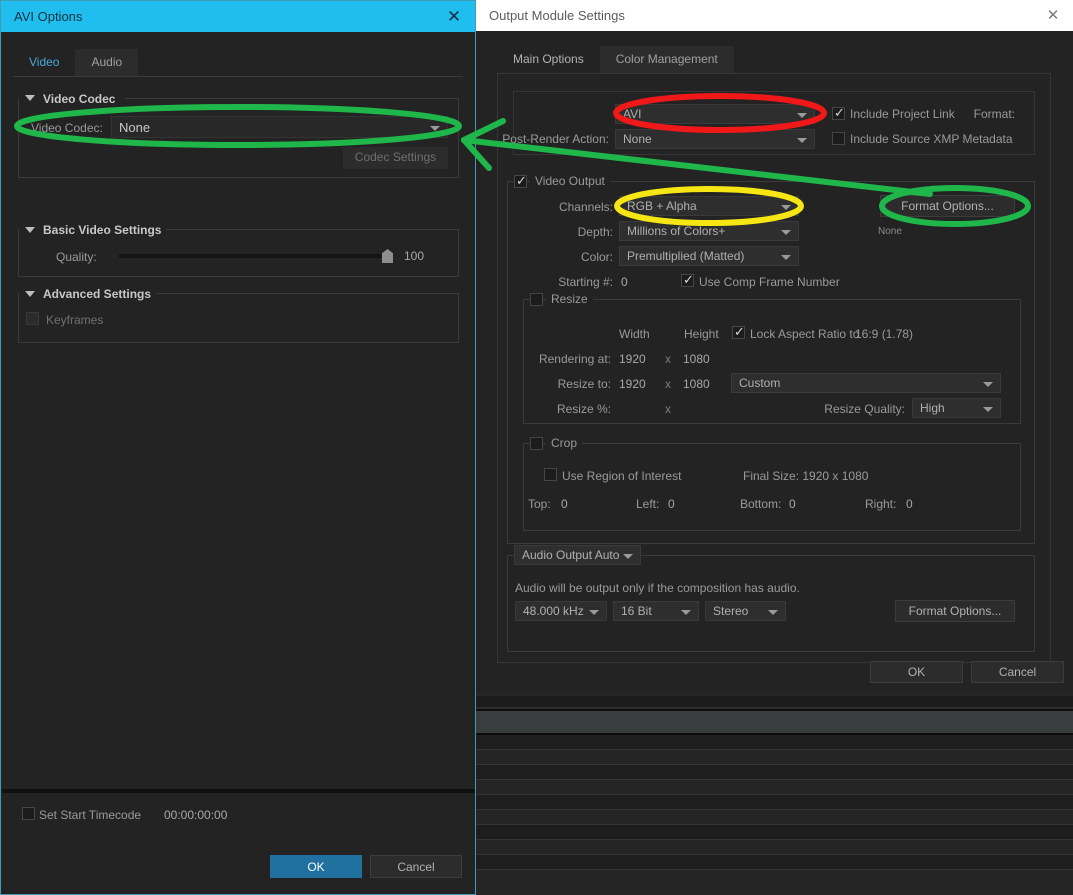 The height and width of the screenshot is (895, 1073). I want to click on quality-value: 100, so click(414, 256).